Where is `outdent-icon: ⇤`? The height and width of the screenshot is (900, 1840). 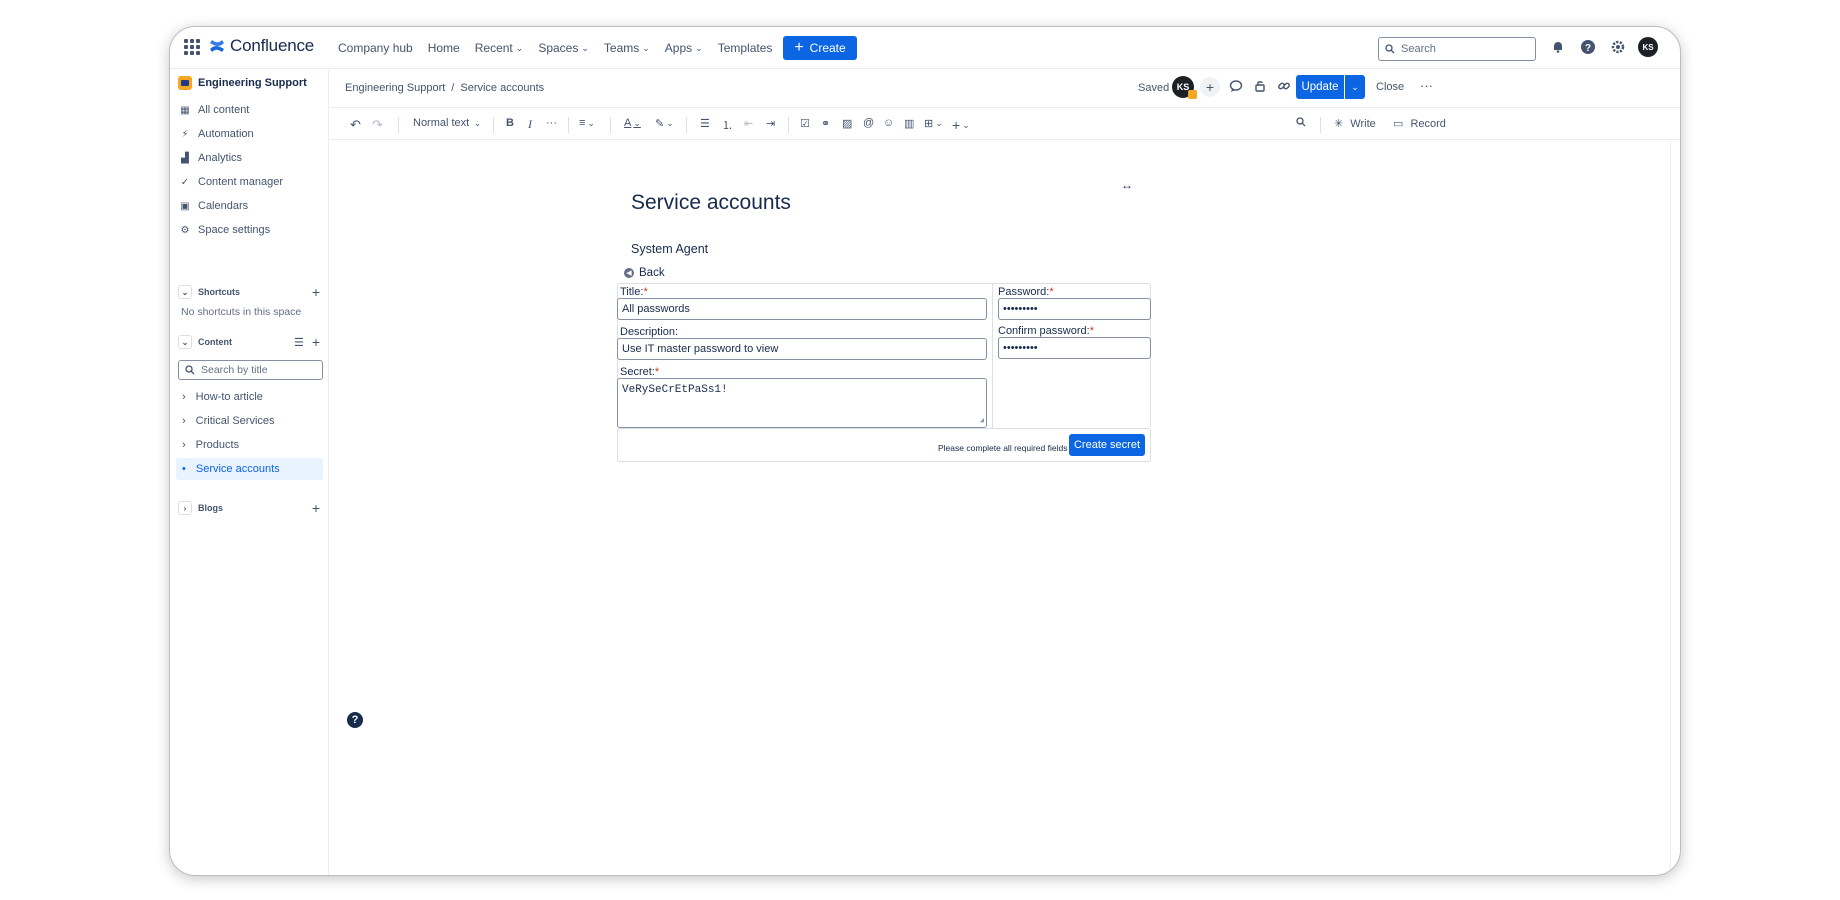 outdent-icon: ⇤ is located at coordinates (748, 123).